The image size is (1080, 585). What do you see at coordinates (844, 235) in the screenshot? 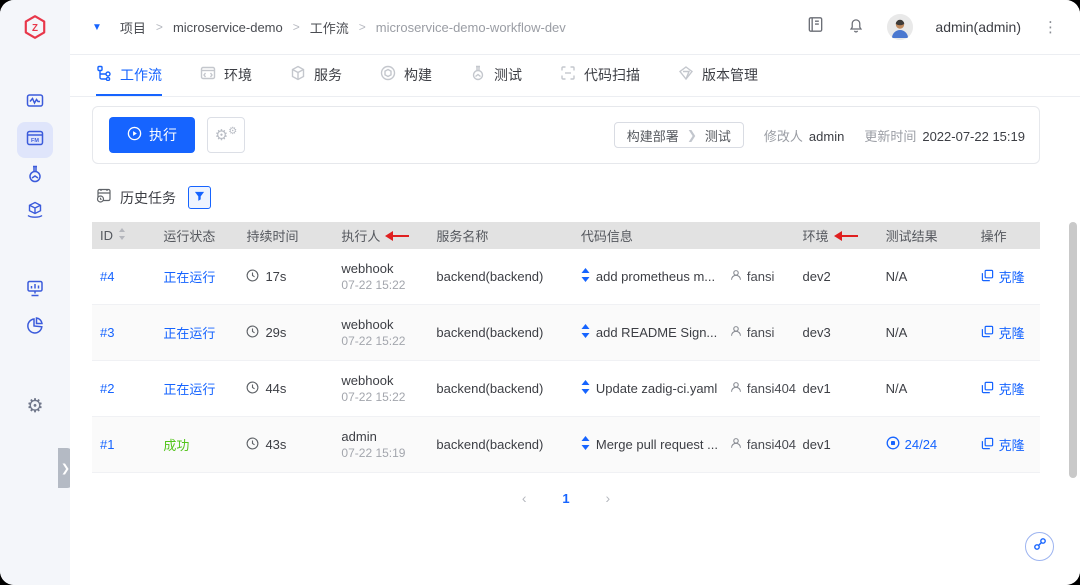
I see `col-header-env: 环境` at bounding box center [844, 235].